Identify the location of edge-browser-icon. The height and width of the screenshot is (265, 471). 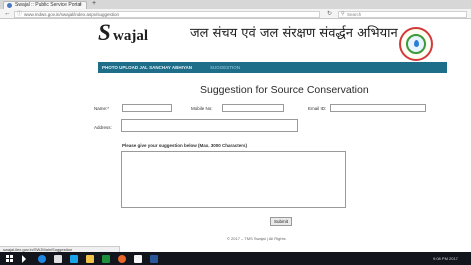
(42, 259).